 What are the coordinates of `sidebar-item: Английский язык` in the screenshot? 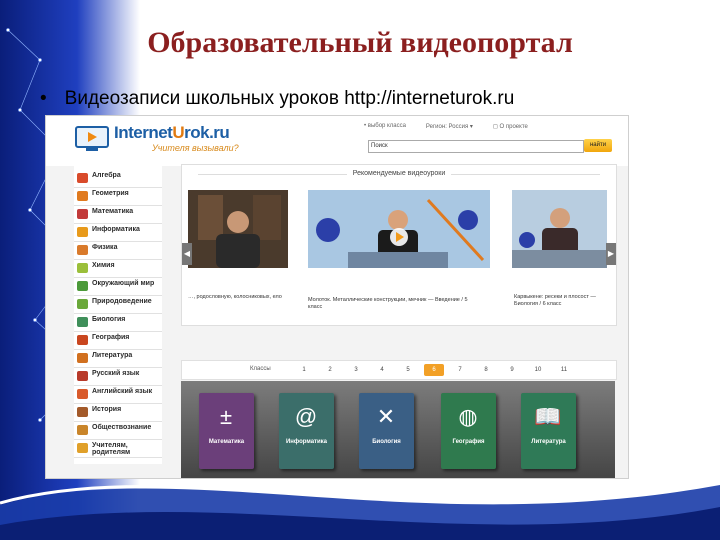 It's located at (118, 395).